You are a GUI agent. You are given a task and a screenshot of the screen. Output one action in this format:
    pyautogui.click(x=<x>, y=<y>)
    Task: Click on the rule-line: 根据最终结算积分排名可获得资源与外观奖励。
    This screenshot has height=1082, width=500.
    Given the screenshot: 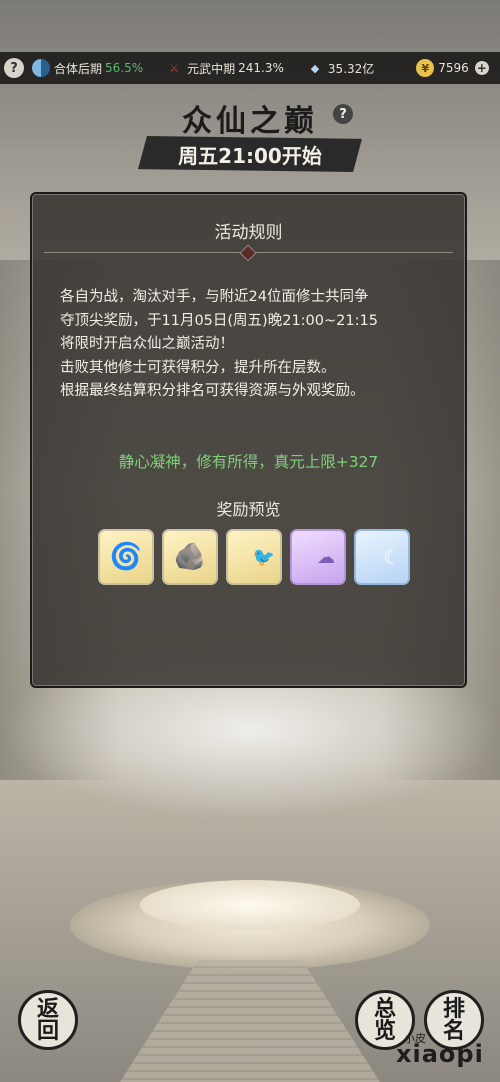 What is the action you would take?
    pyautogui.click(x=212, y=391)
    